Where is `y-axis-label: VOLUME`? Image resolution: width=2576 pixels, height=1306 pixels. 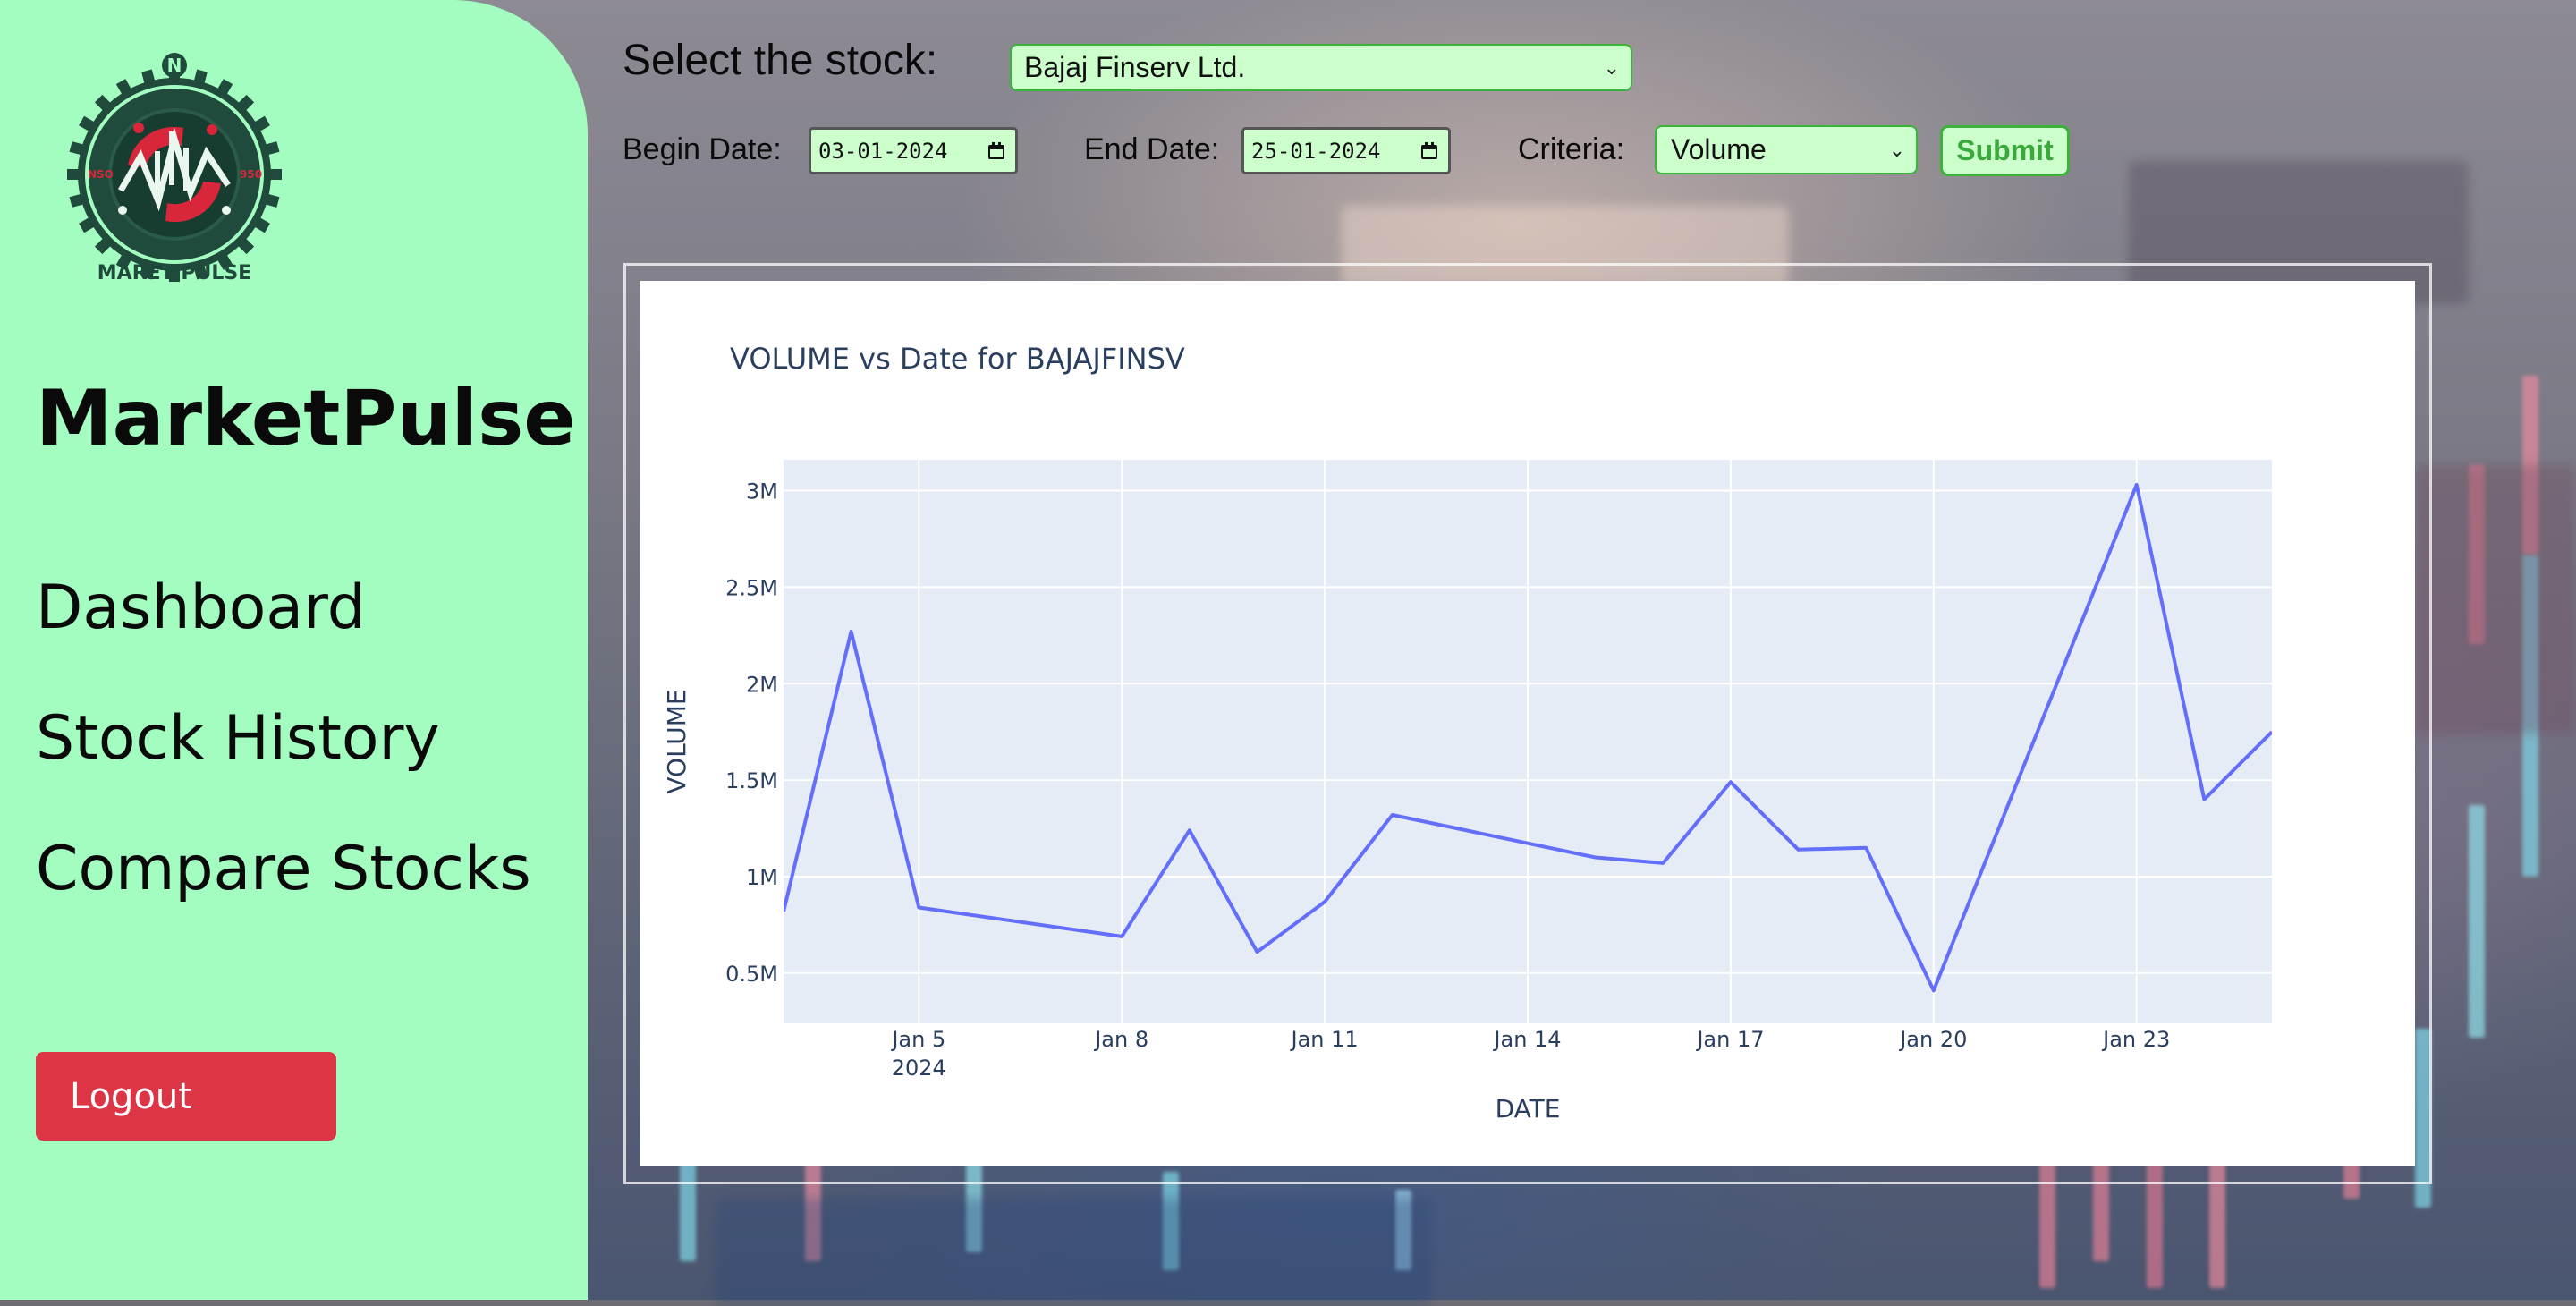
y-axis-label: VOLUME is located at coordinates (676, 741).